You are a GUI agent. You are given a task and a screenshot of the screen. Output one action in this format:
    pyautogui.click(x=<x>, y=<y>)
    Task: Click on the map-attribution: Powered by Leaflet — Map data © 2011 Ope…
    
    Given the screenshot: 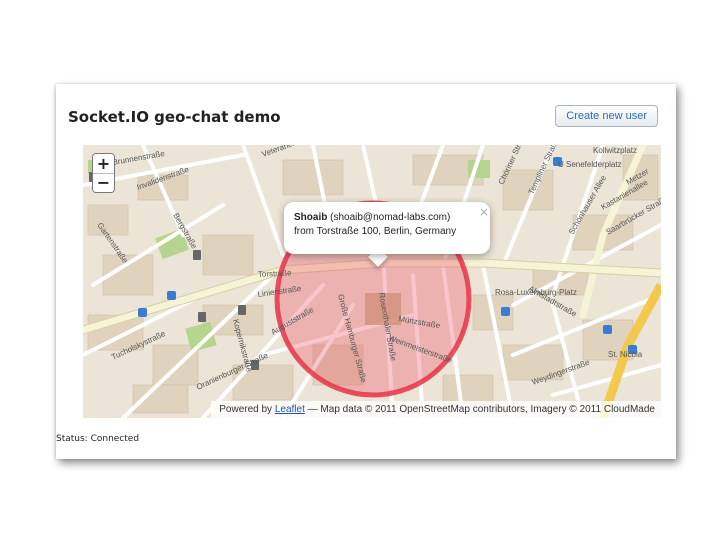 What is the action you would take?
    pyautogui.click(x=436, y=409)
    